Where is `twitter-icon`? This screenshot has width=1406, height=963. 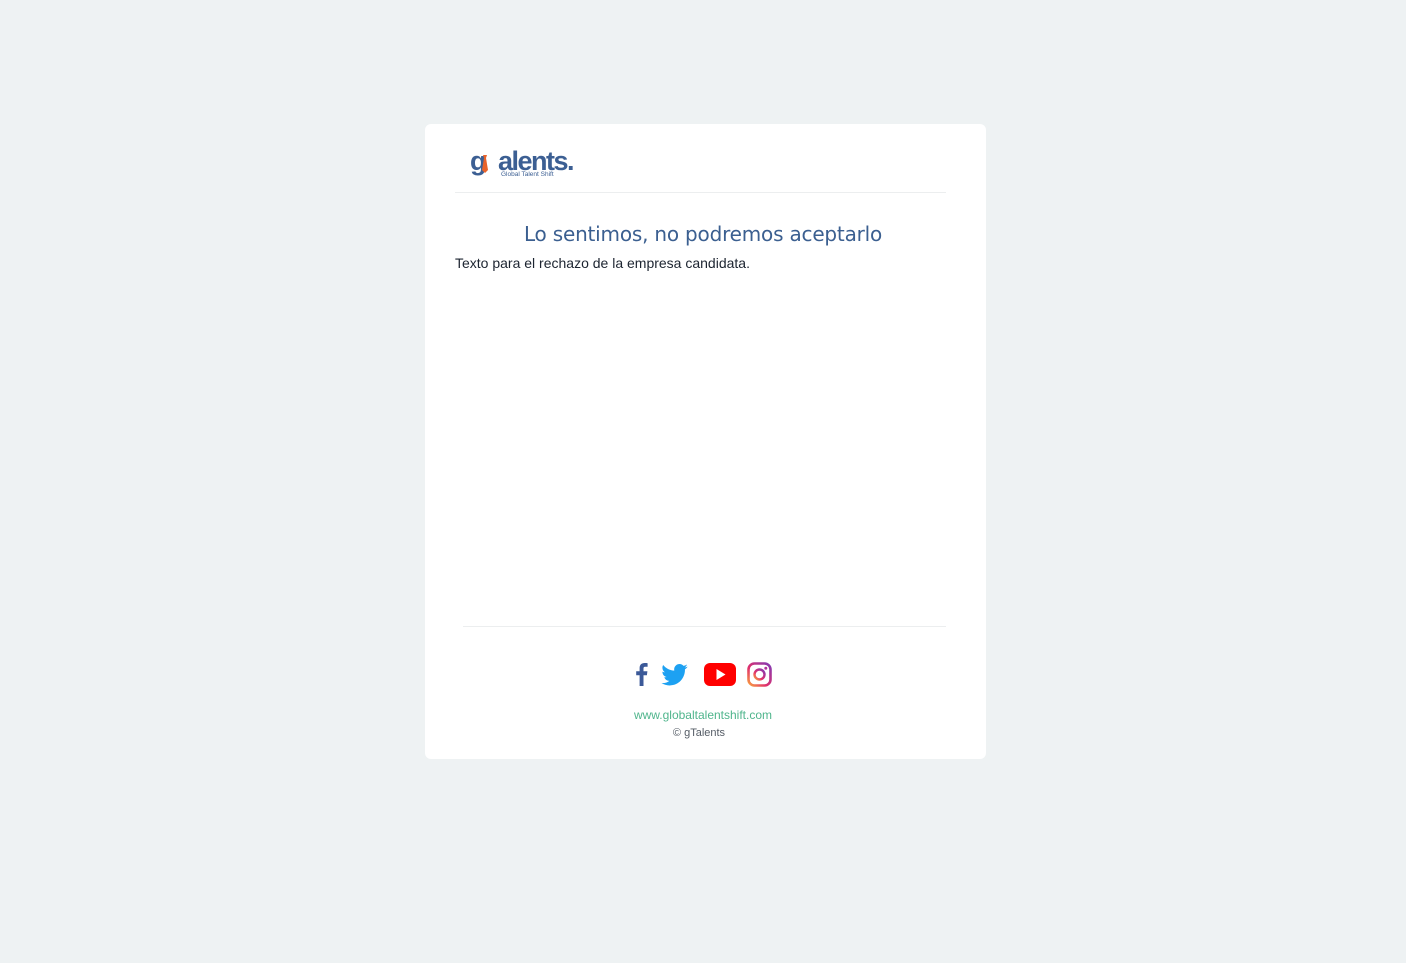
twitter-icon is located at coordinates (674, 677).